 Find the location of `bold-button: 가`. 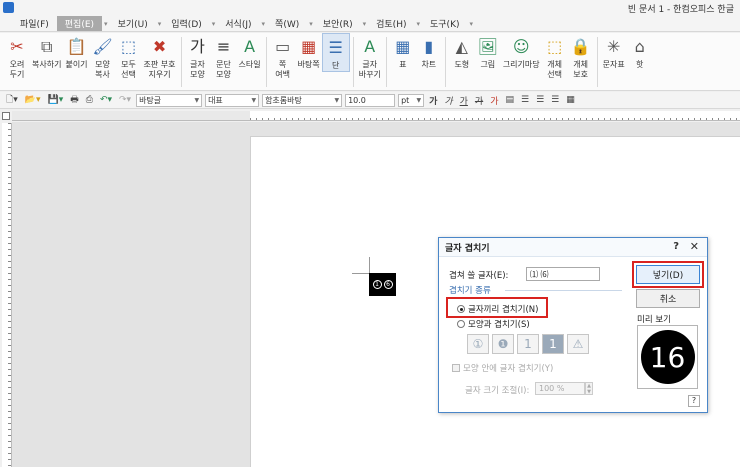

bold-button: 가 is located at coordinates (433, 100).